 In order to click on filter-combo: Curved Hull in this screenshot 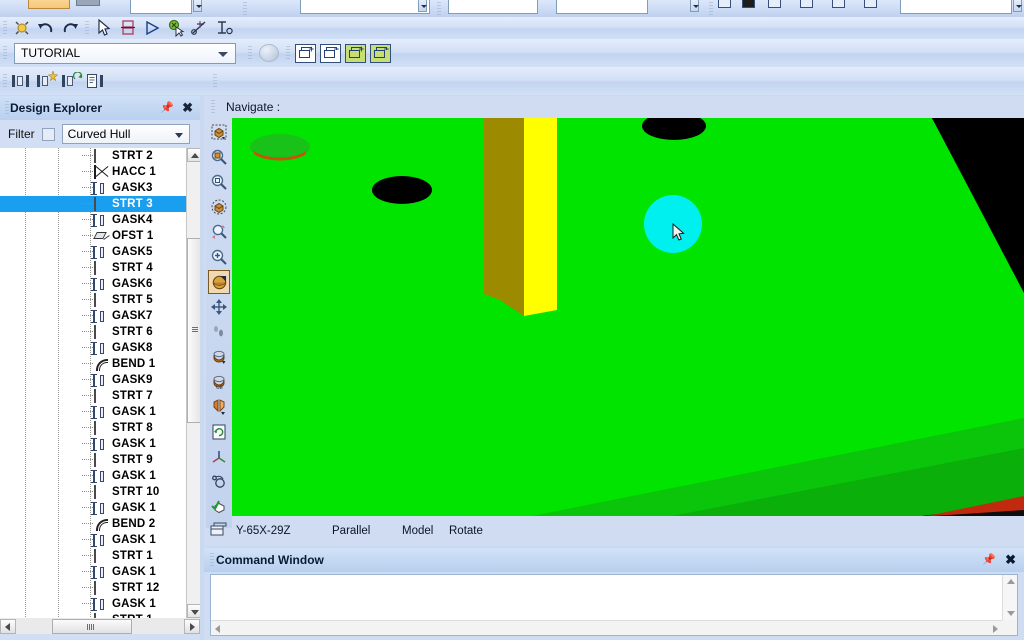, I will do `click(125, 134)`.